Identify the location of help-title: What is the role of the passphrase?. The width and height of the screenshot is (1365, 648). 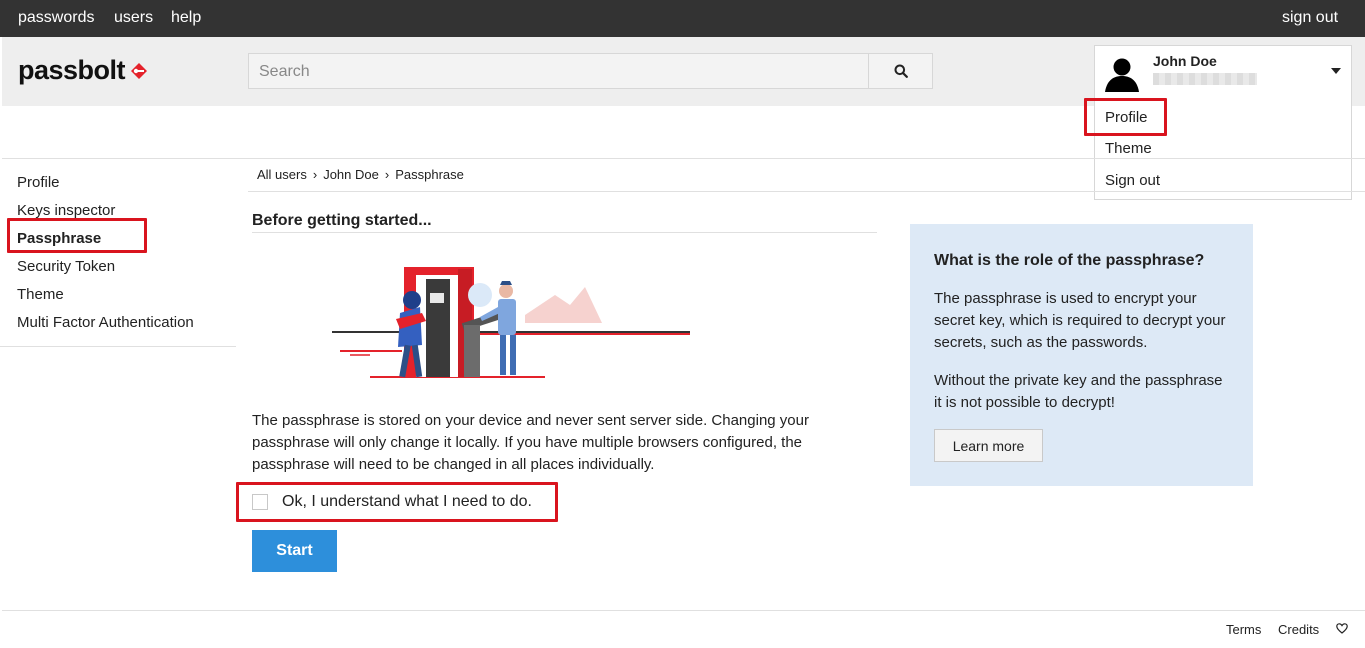
(1069, 260).